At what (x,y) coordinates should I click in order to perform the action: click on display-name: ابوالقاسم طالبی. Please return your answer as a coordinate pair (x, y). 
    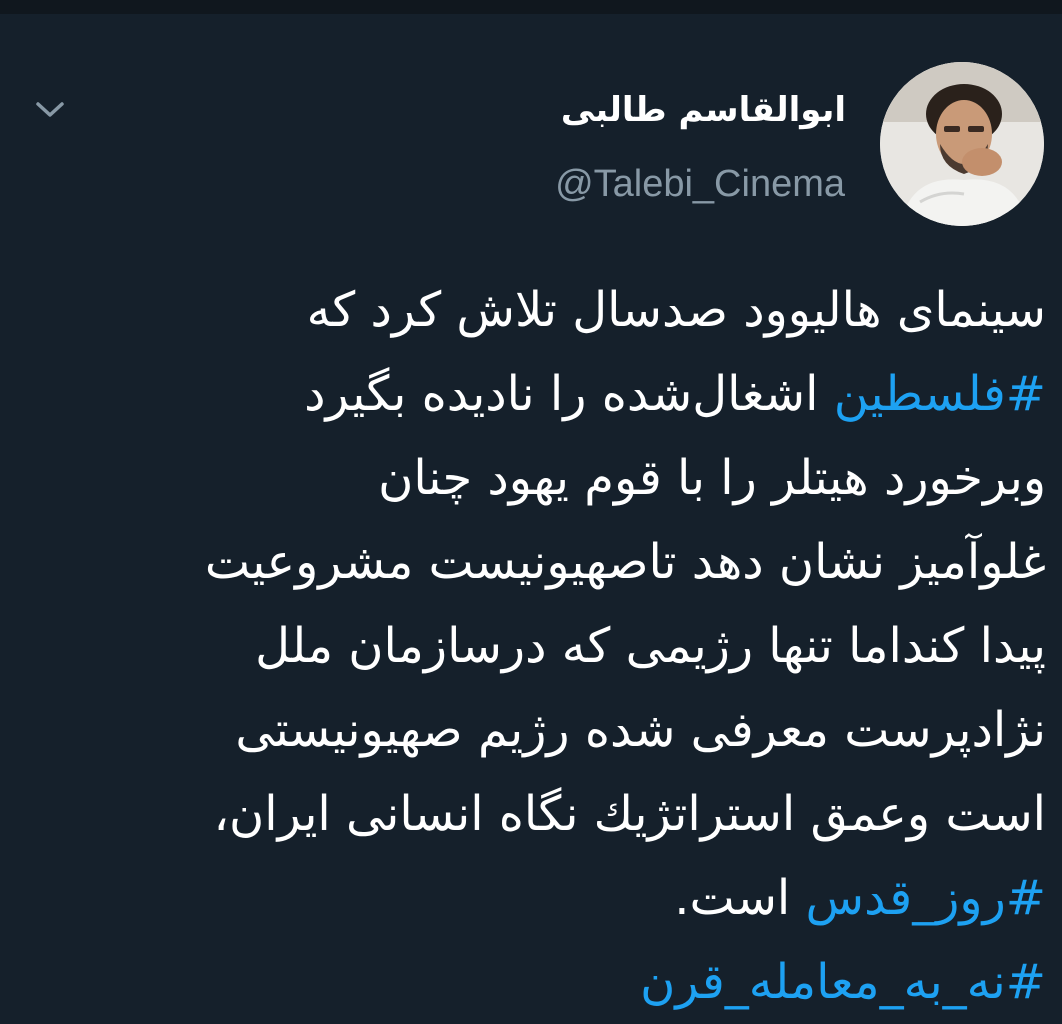
    Looking at the image, I should click on (703, 110).